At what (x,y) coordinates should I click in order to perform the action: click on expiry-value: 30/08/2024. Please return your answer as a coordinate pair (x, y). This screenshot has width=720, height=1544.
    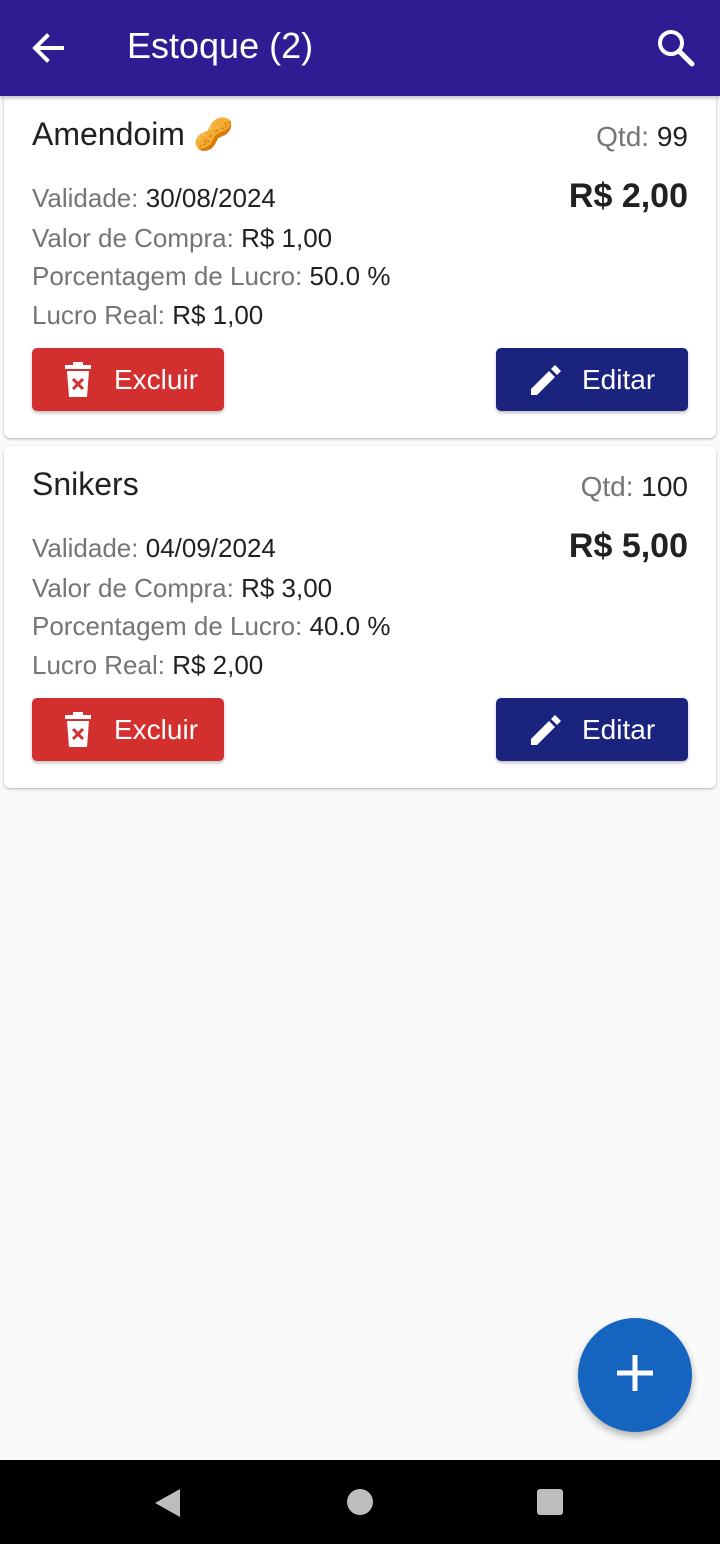
    Looking at the image, I should click on (210, 198).